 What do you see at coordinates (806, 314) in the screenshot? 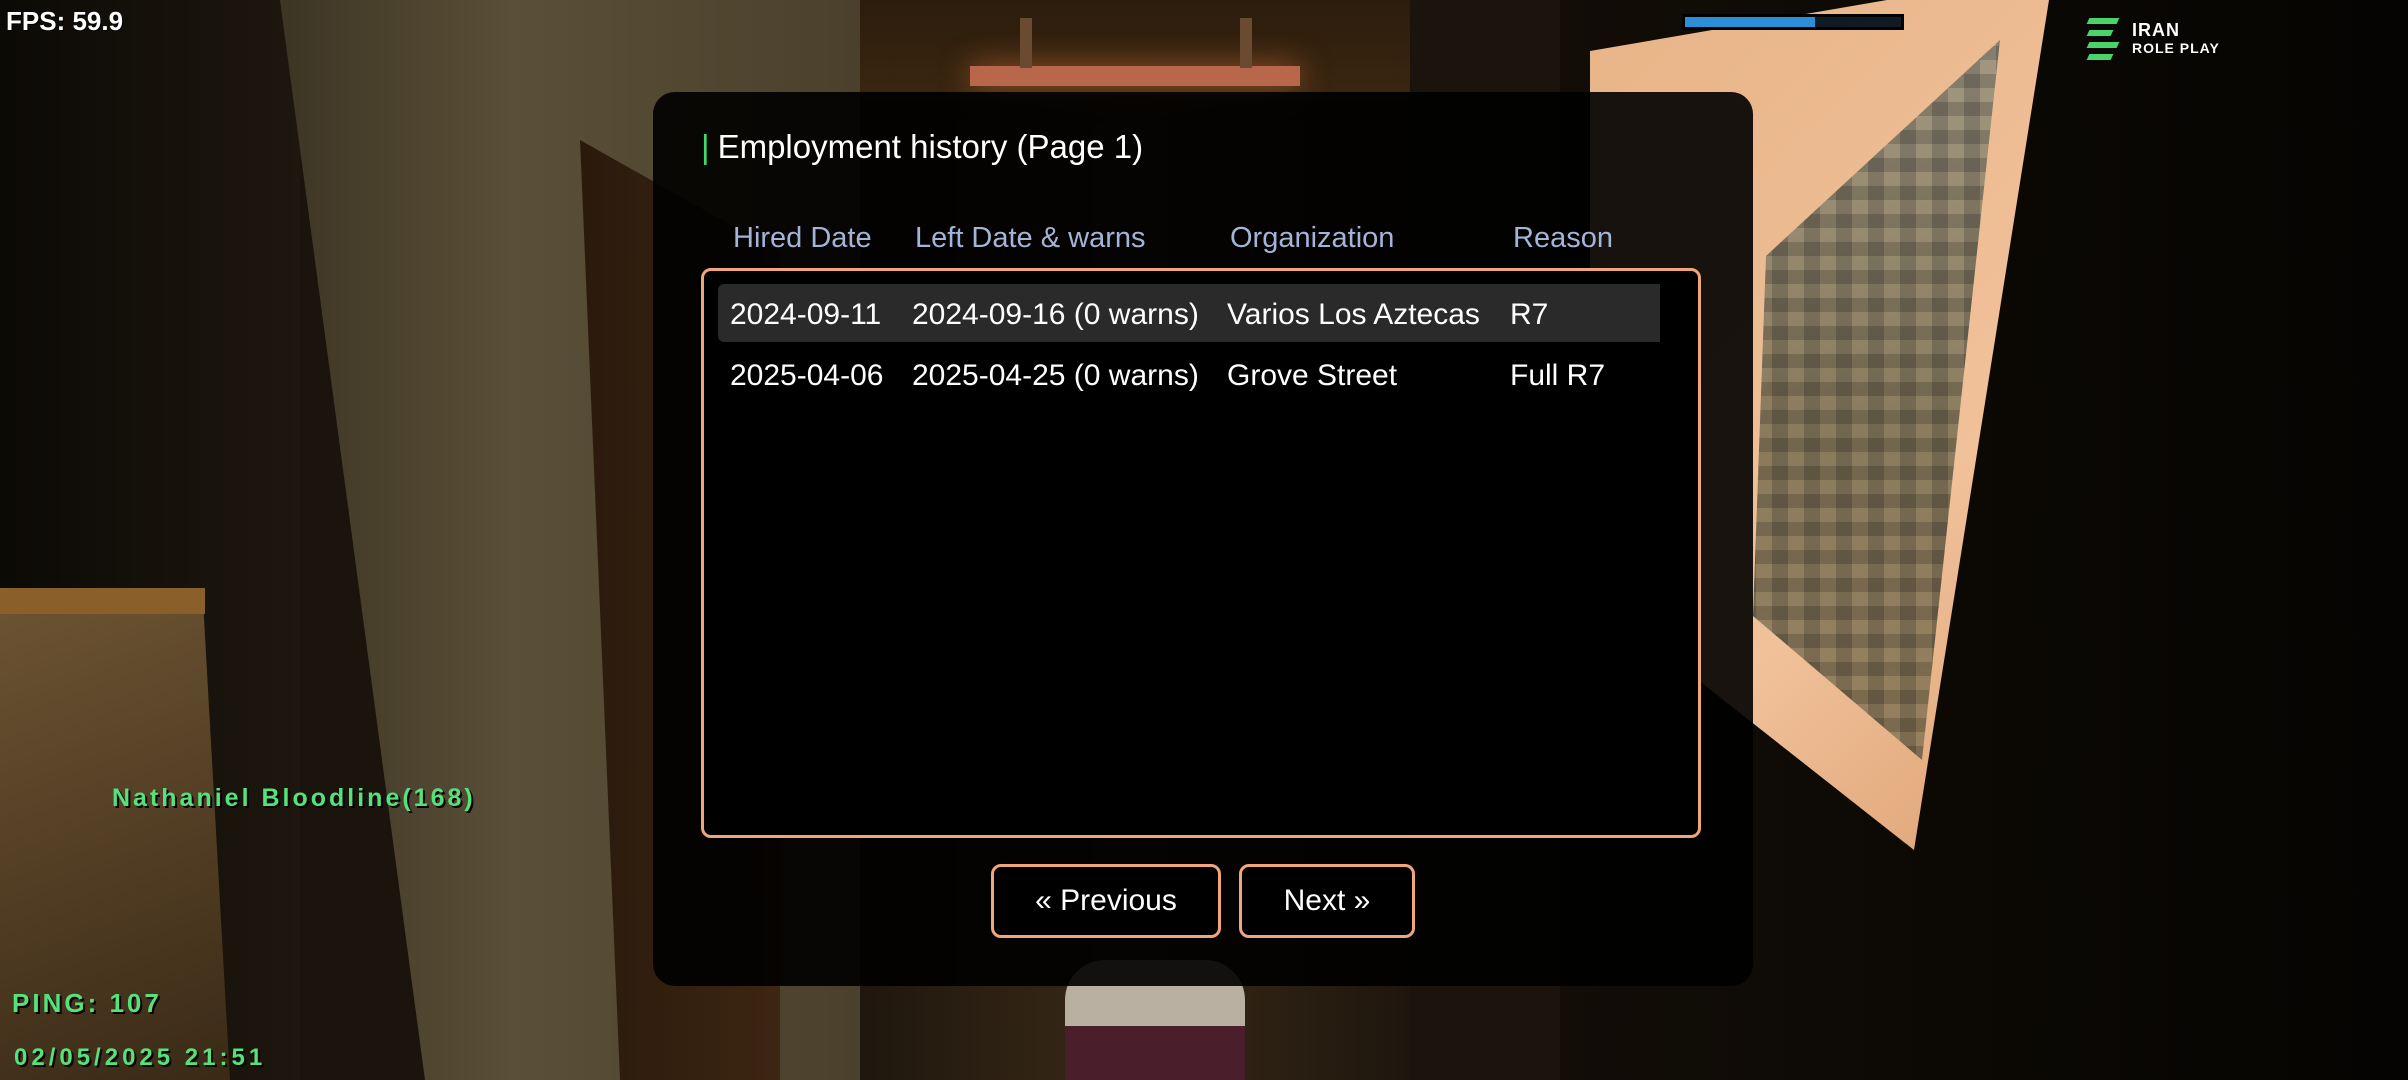
I see `cell-hired-date: 2024-09-11` at bounding box center [806, 314].